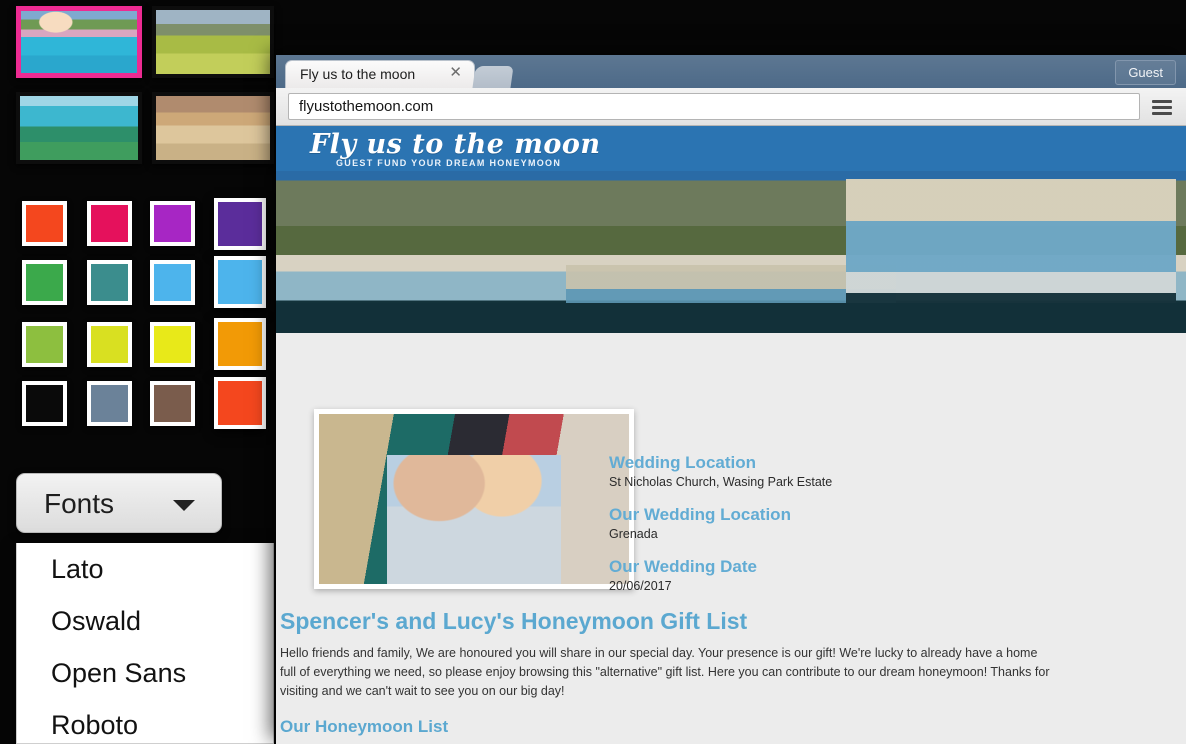 The image size is (1186, 744). Describe the element at coordinates (633, 534) in the screenshot. I see `detail-value-our-wedding-location: Grenada` at that location.